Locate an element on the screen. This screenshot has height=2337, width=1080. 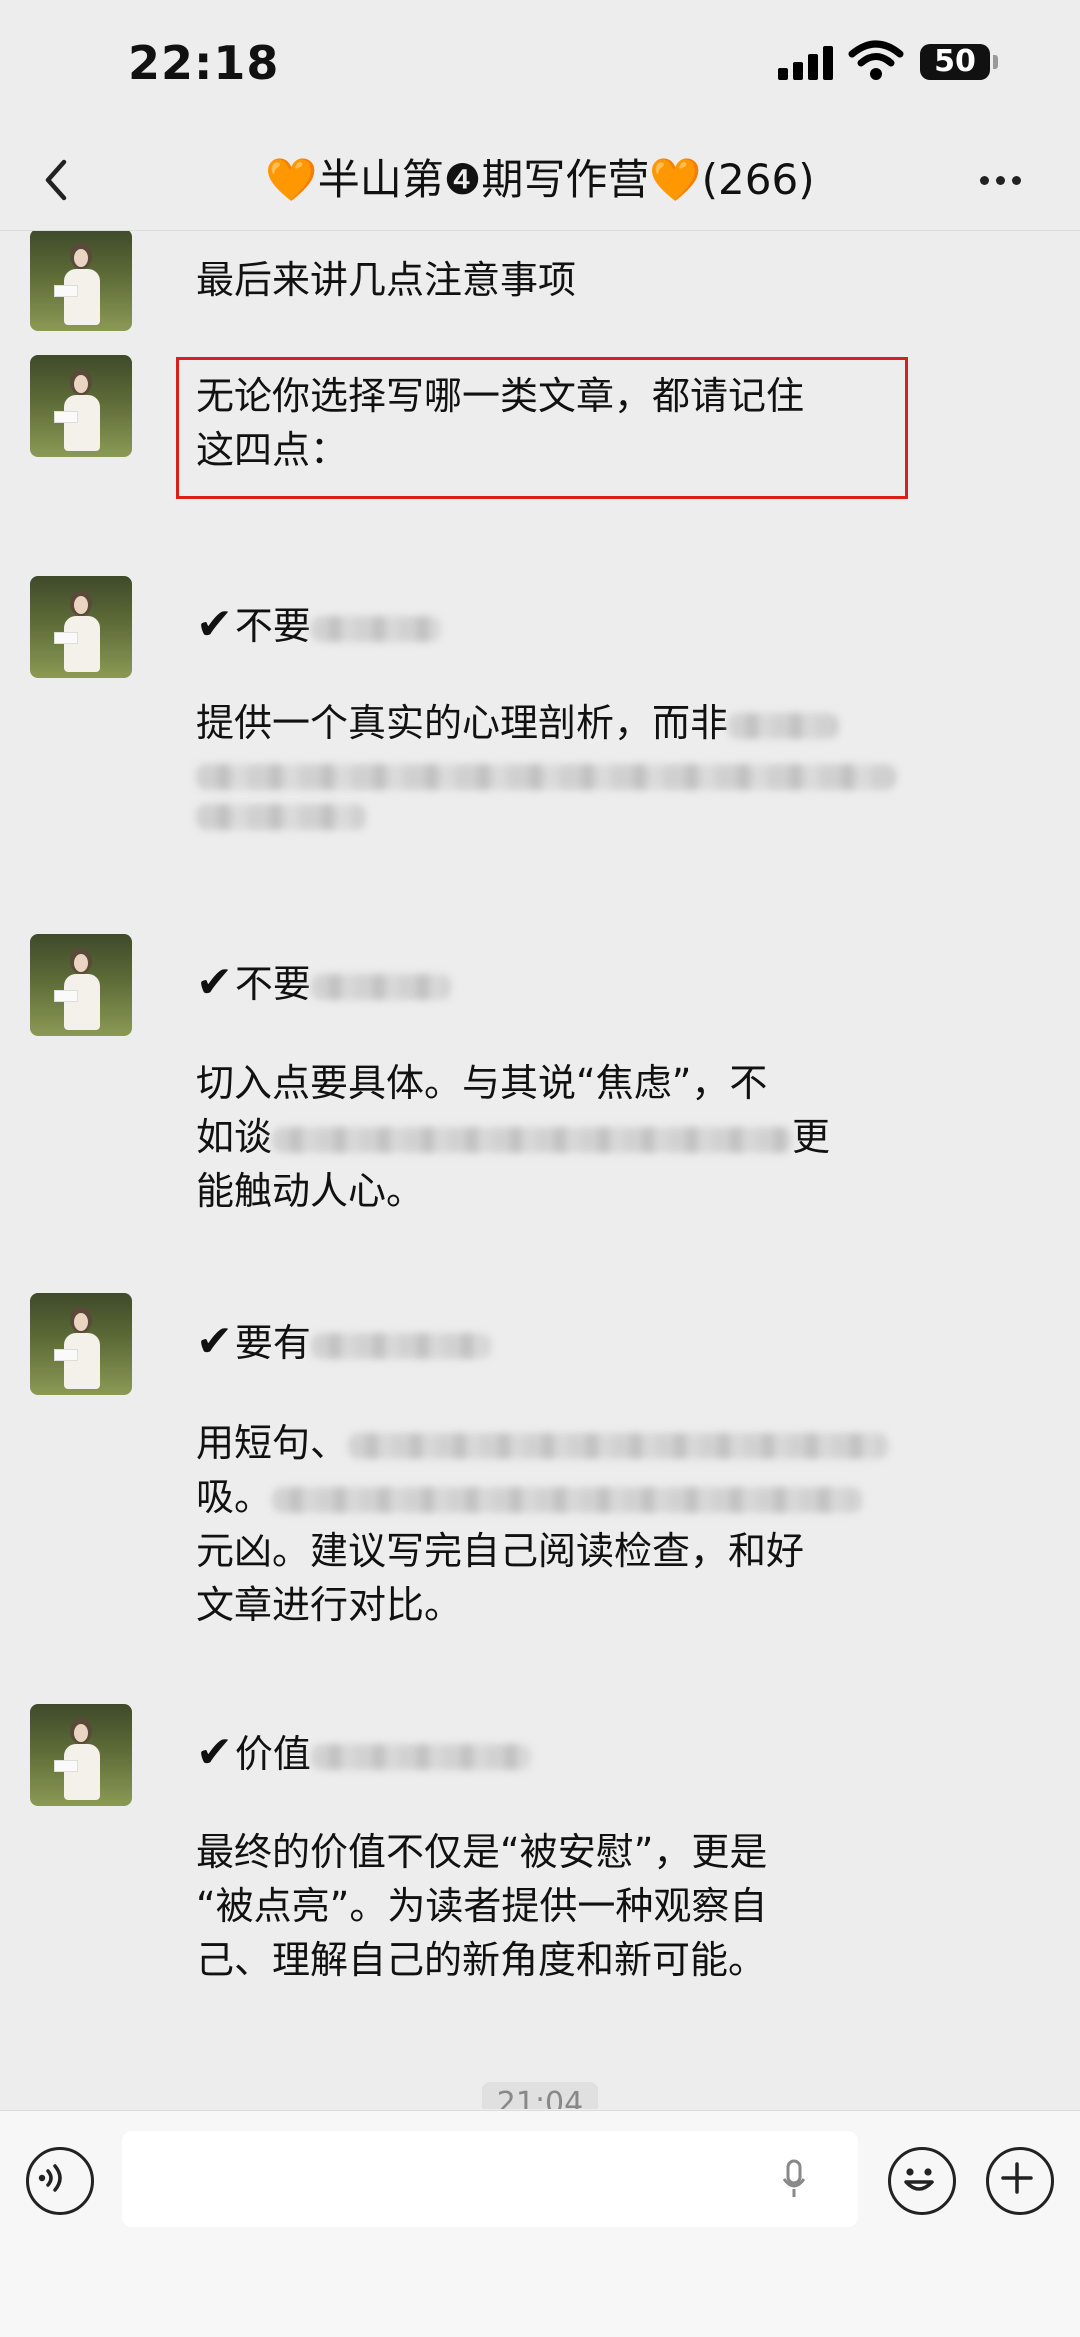
battery-level: 50 is located at coordinates (955, 61).